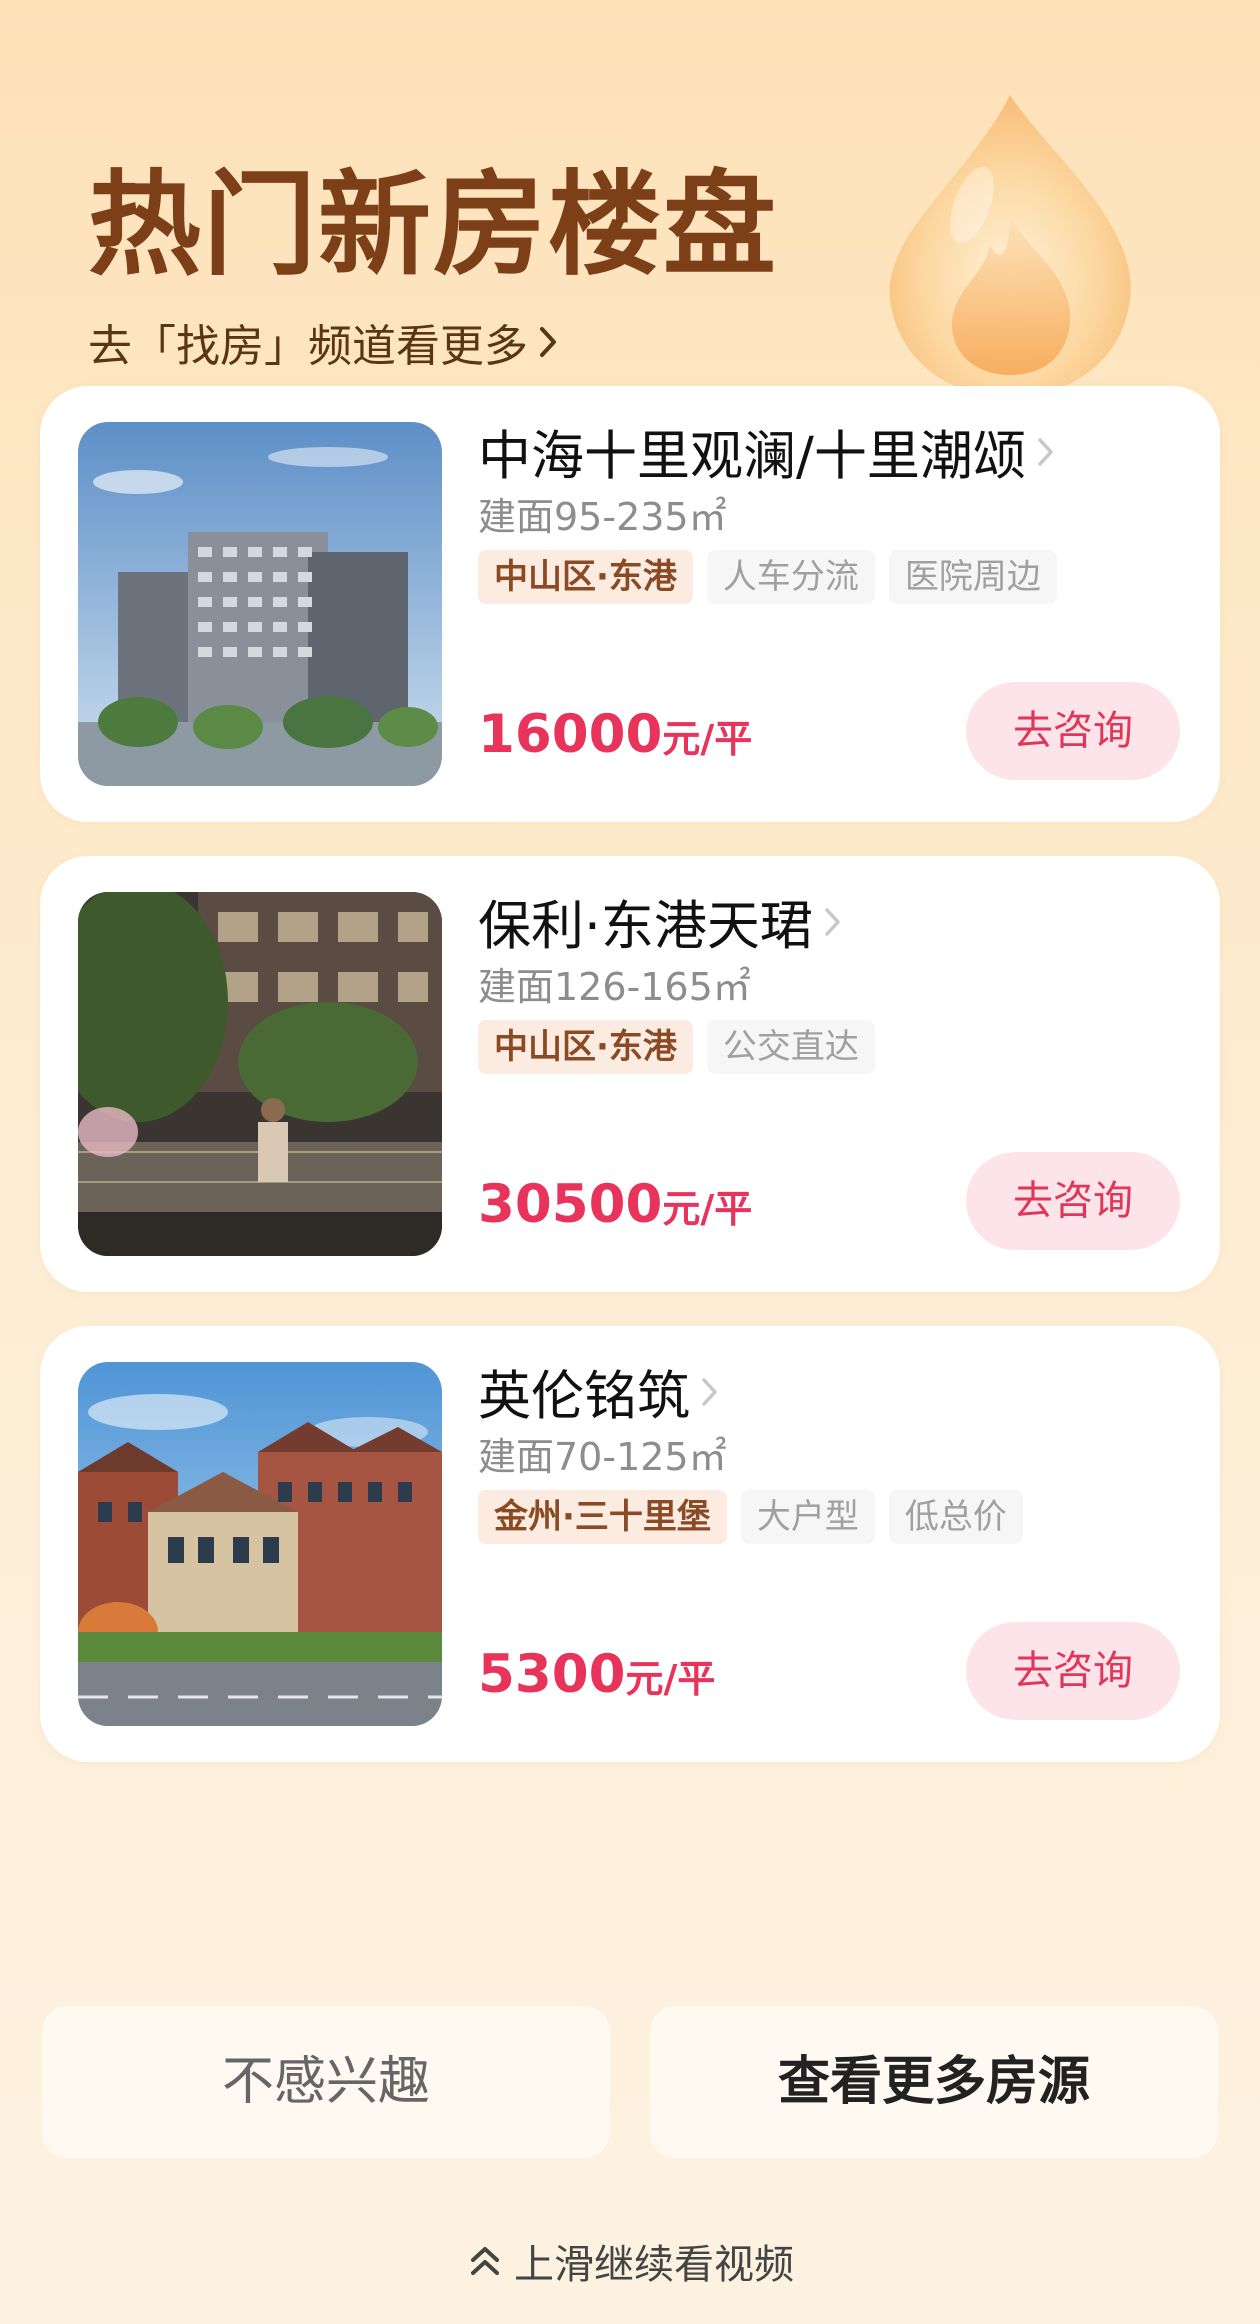 Image resolution: width=1260 pixels, height=2324 pixels. What do you see at coordinates (955, 1517) in the screenshot?
I see `feature-tag: 低总价` at bounding box center [955, 1517].